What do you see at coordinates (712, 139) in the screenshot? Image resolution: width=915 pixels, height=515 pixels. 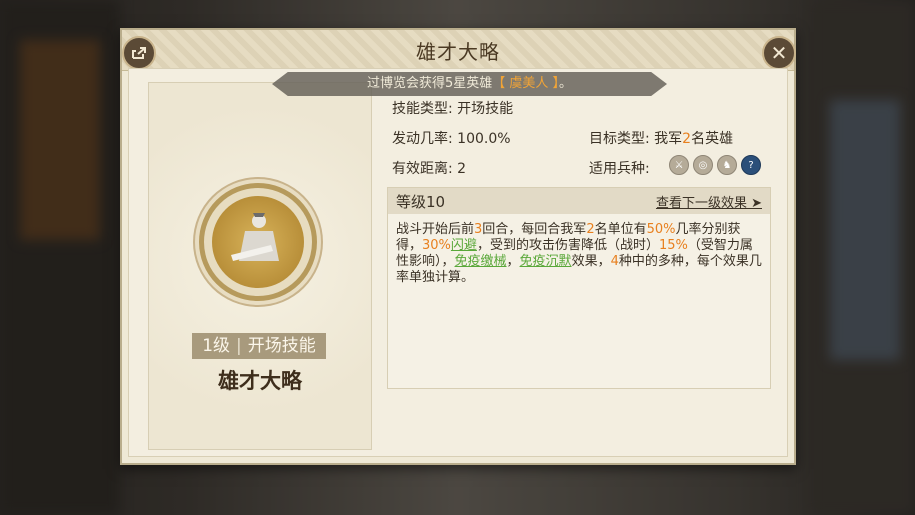 I see `target-type-suffix: 名英雄` at bounding box center [712, 139].